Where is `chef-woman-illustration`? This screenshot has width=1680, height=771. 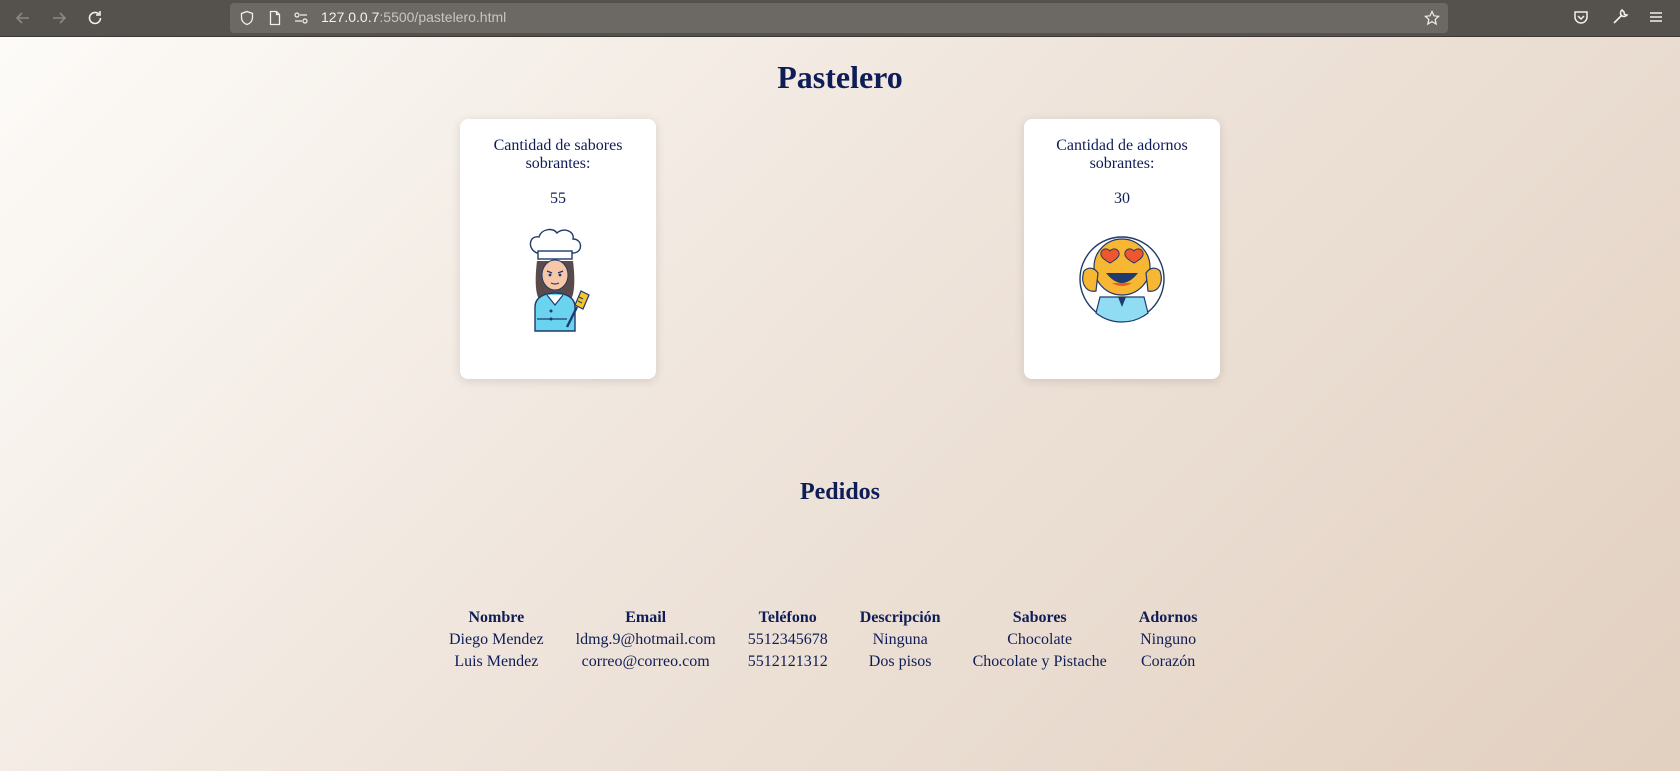 chef-woman-illustration is located at coordinates (559, 280).